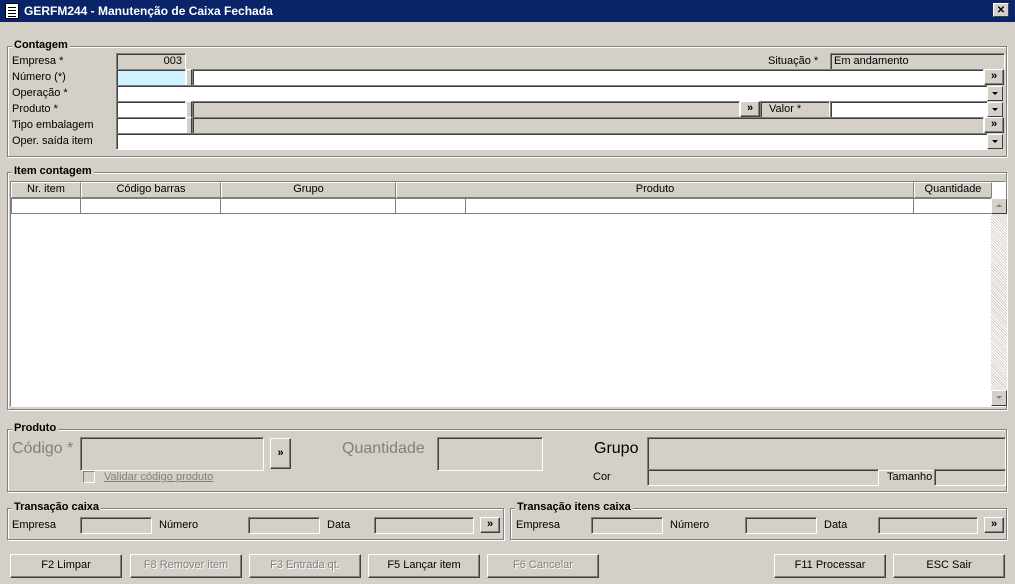  What do you see at coordinates (151, 109) in the screenshot?
I see `produto-code-field` at bounding box center [151, 109].